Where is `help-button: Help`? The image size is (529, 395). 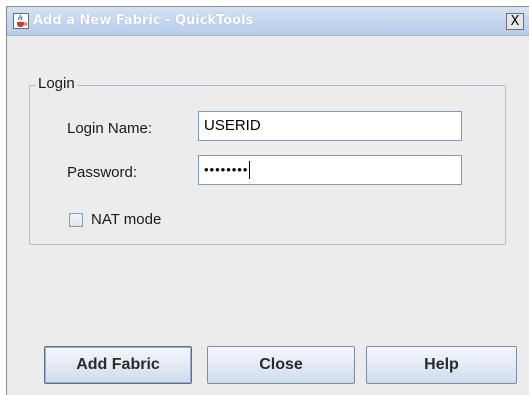 help-button: Help is located at coordinates (441, 365).